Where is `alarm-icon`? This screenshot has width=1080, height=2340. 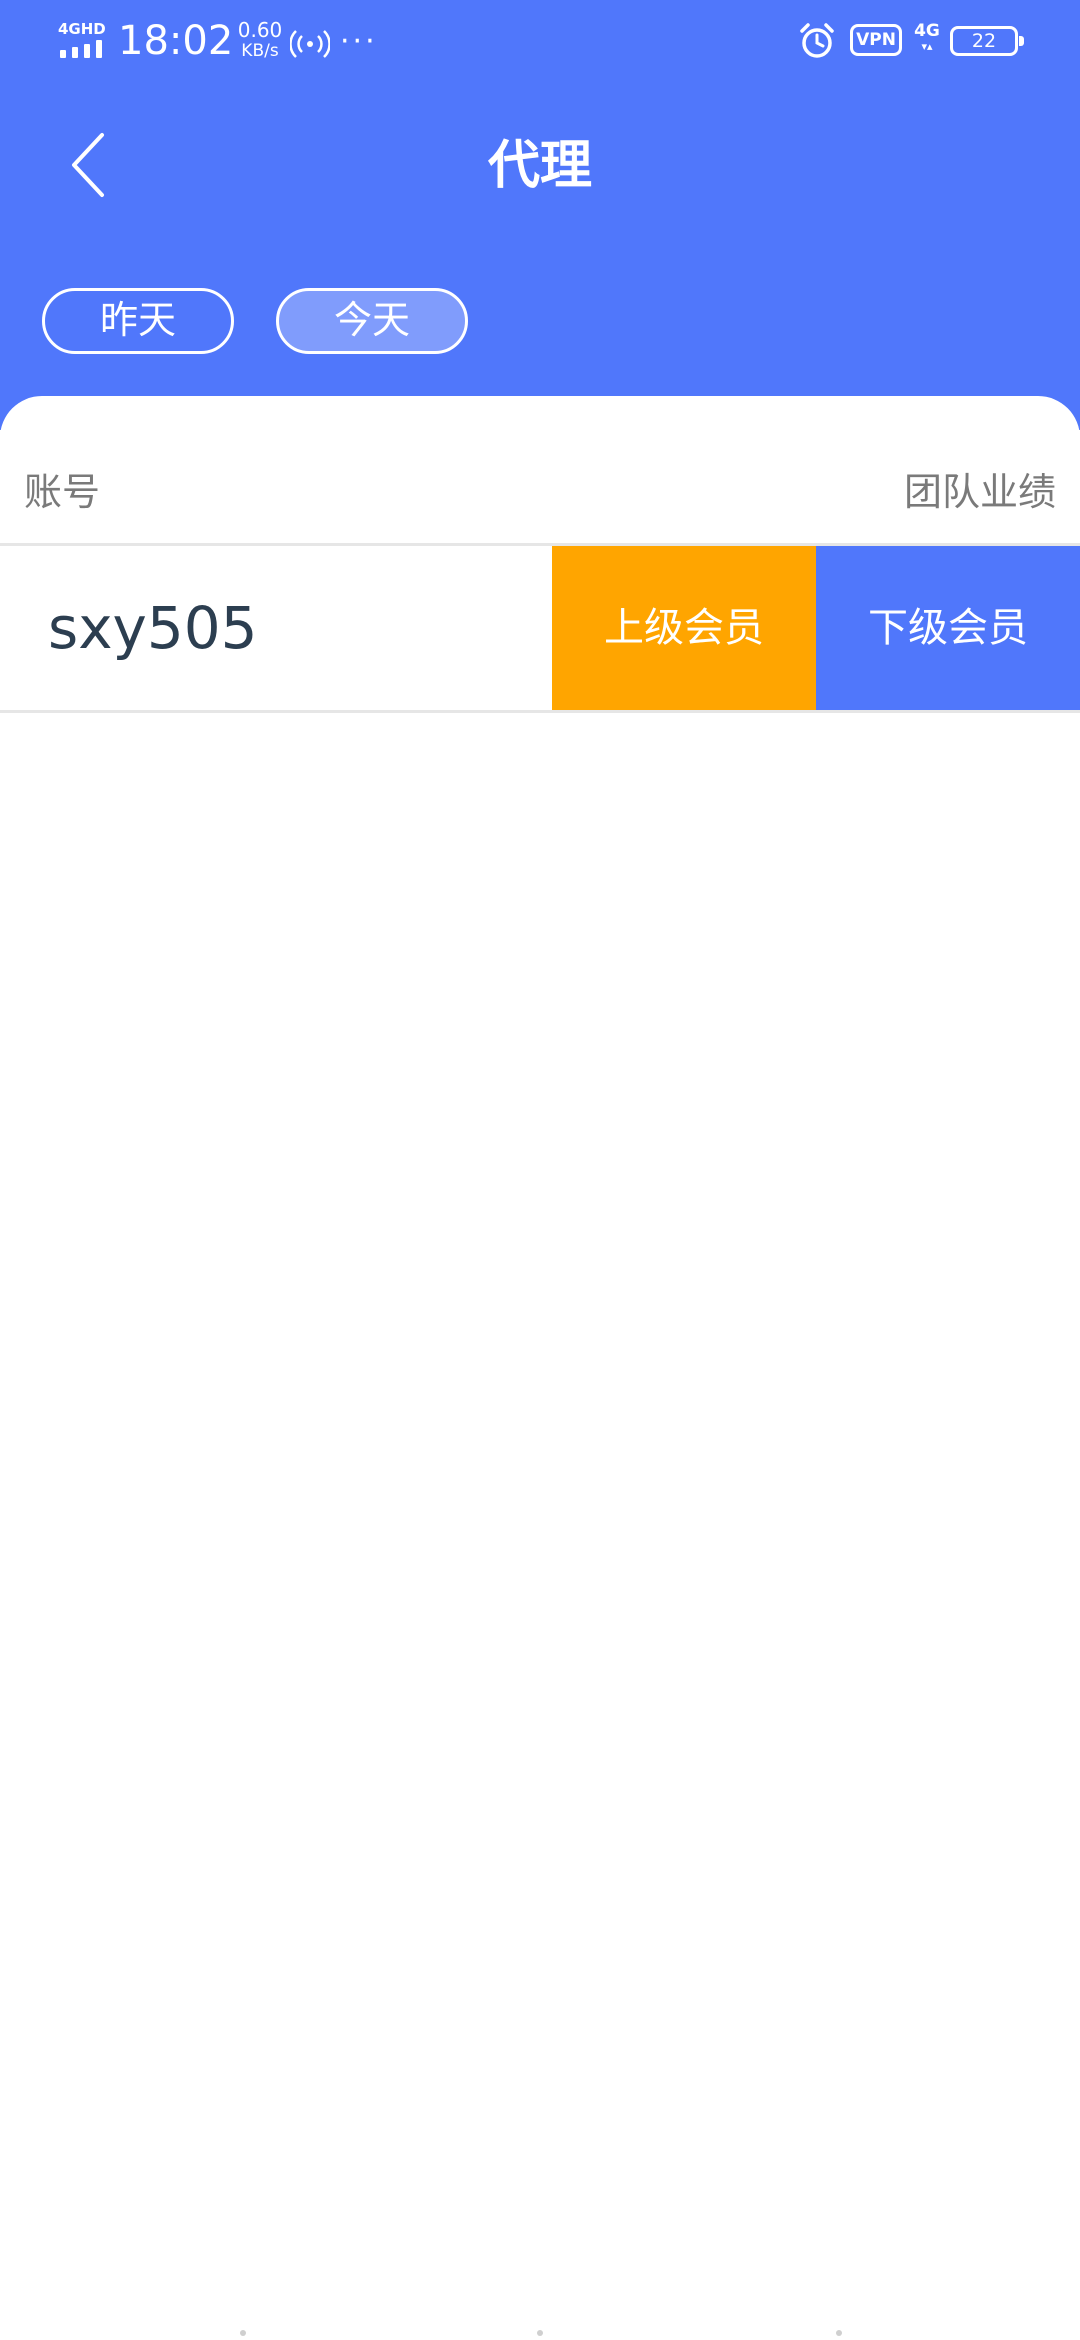
alarm-icon is located at coordinates (817, 40).